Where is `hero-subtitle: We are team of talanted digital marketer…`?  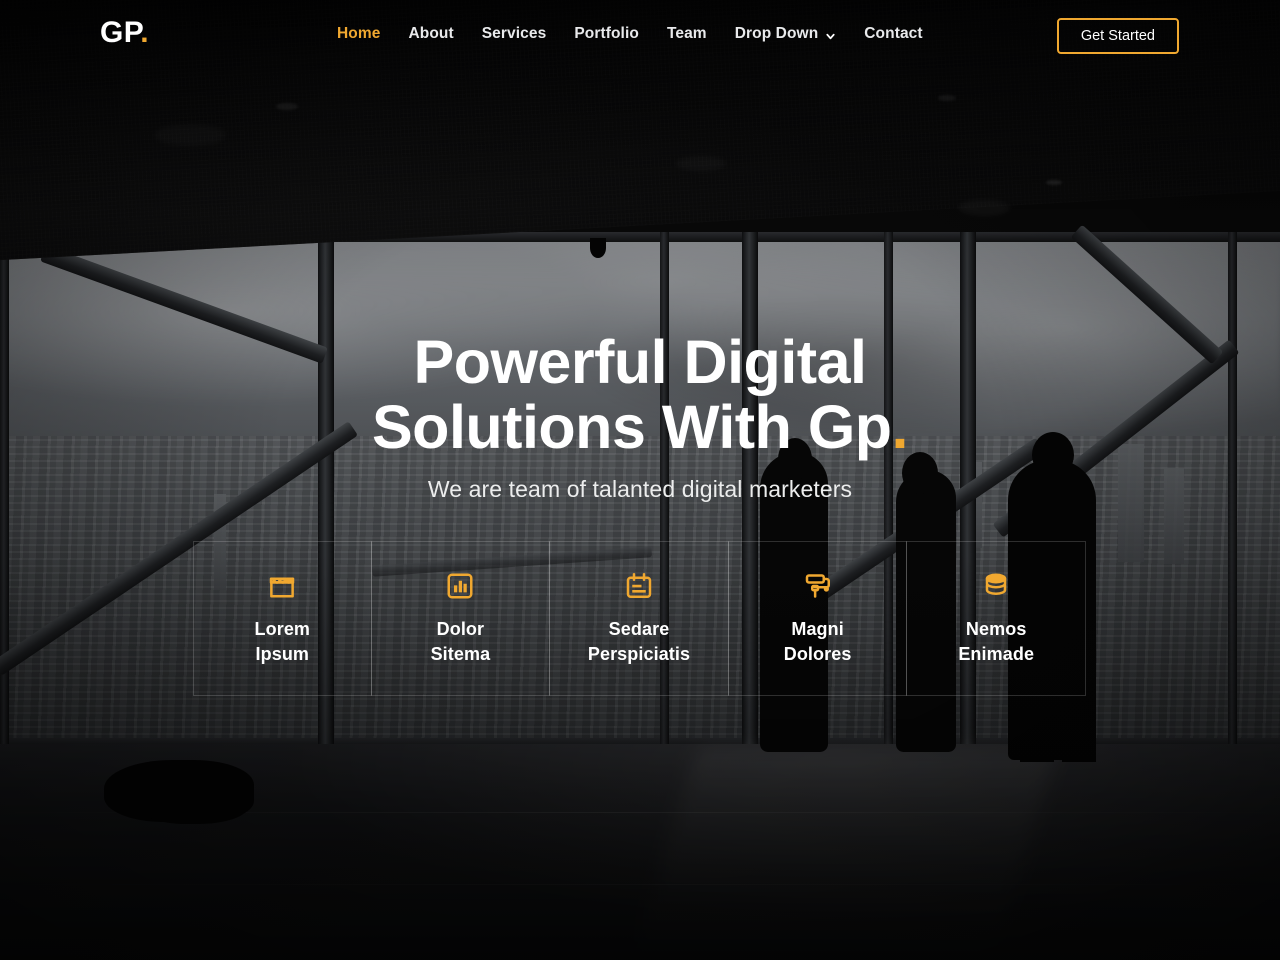 hero-subtitle: We are team of talanted digital marketer… is located at coordinates (640, 489).